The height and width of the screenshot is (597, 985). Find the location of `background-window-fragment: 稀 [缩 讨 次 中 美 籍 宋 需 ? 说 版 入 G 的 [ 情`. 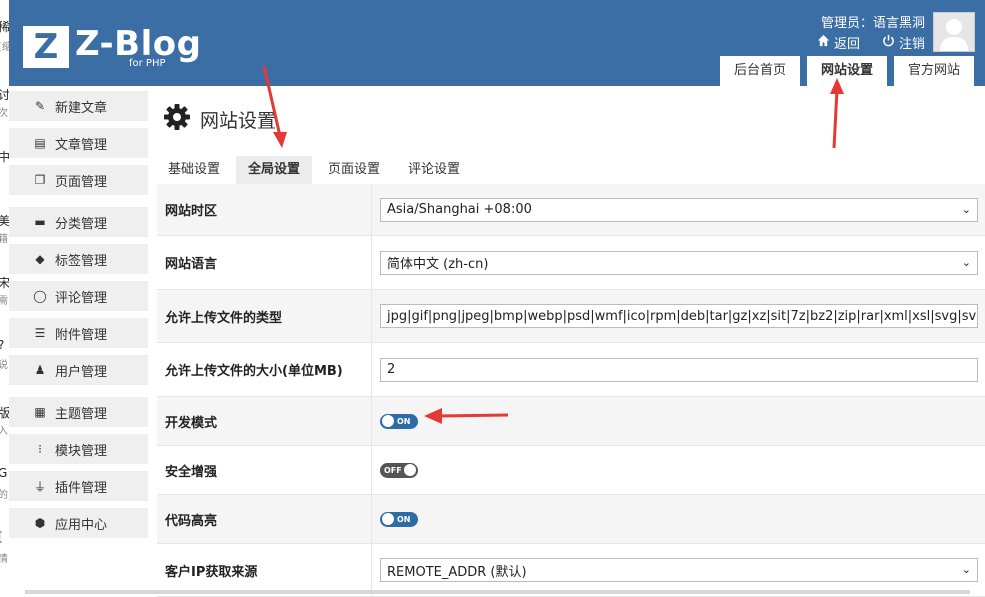

background-window-fragment: 稀 [缩 讨 次 中 美 籍 宋 需 ? 说 版 入 G 的 [ 情 is located at coordinates (4, 297).